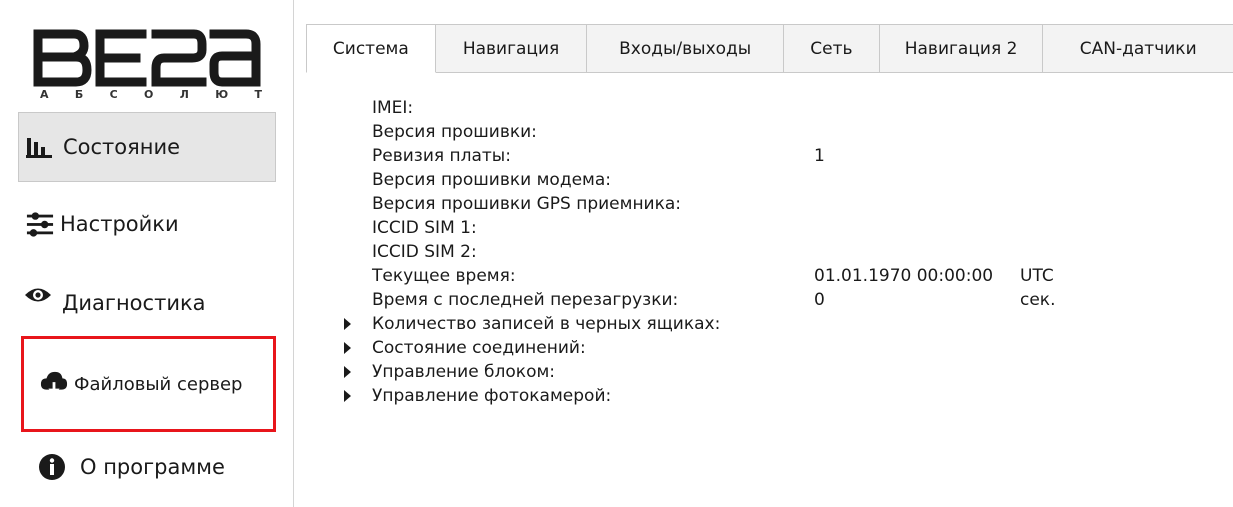  What do you see at coordinates (685, 48) in the screenshot?
I see `tab-io: Входы/выходы` at bounding box center [685, 48].